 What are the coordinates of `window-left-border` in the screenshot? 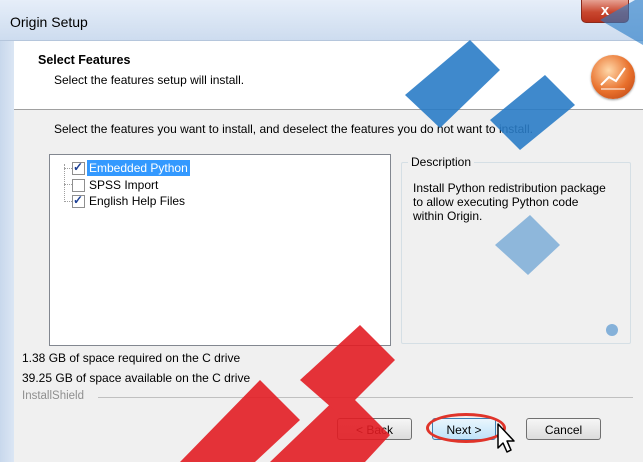 It's located at (7, 251).